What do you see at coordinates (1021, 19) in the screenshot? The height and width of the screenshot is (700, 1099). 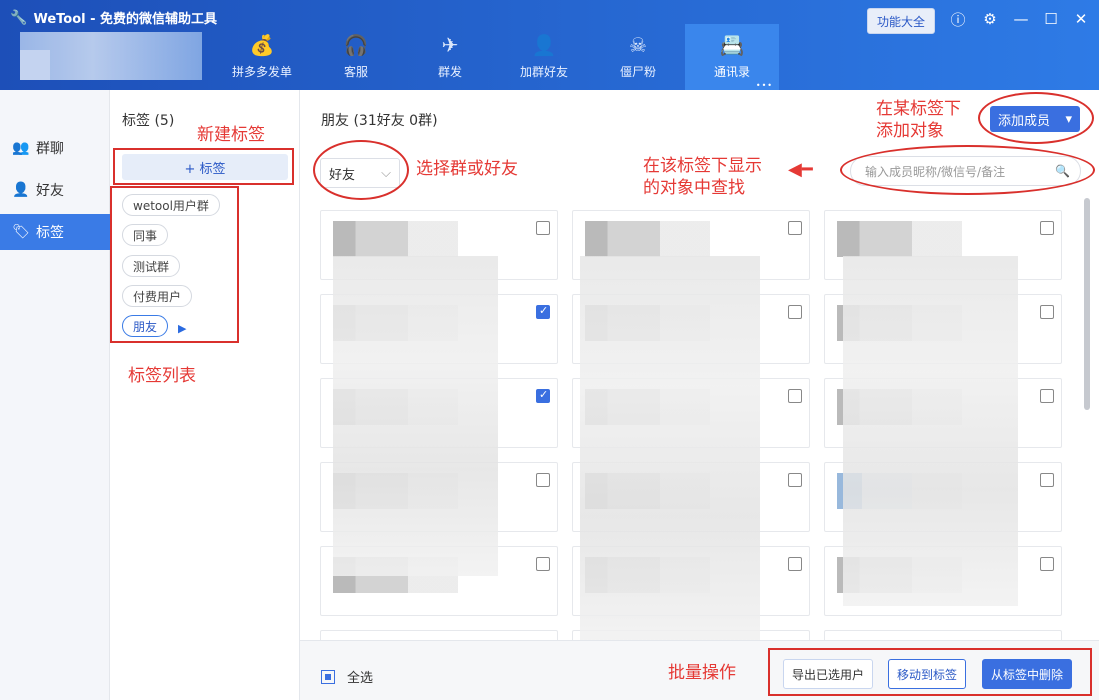 I see `minimize-icon: —` at bounding box center [1021, 19].